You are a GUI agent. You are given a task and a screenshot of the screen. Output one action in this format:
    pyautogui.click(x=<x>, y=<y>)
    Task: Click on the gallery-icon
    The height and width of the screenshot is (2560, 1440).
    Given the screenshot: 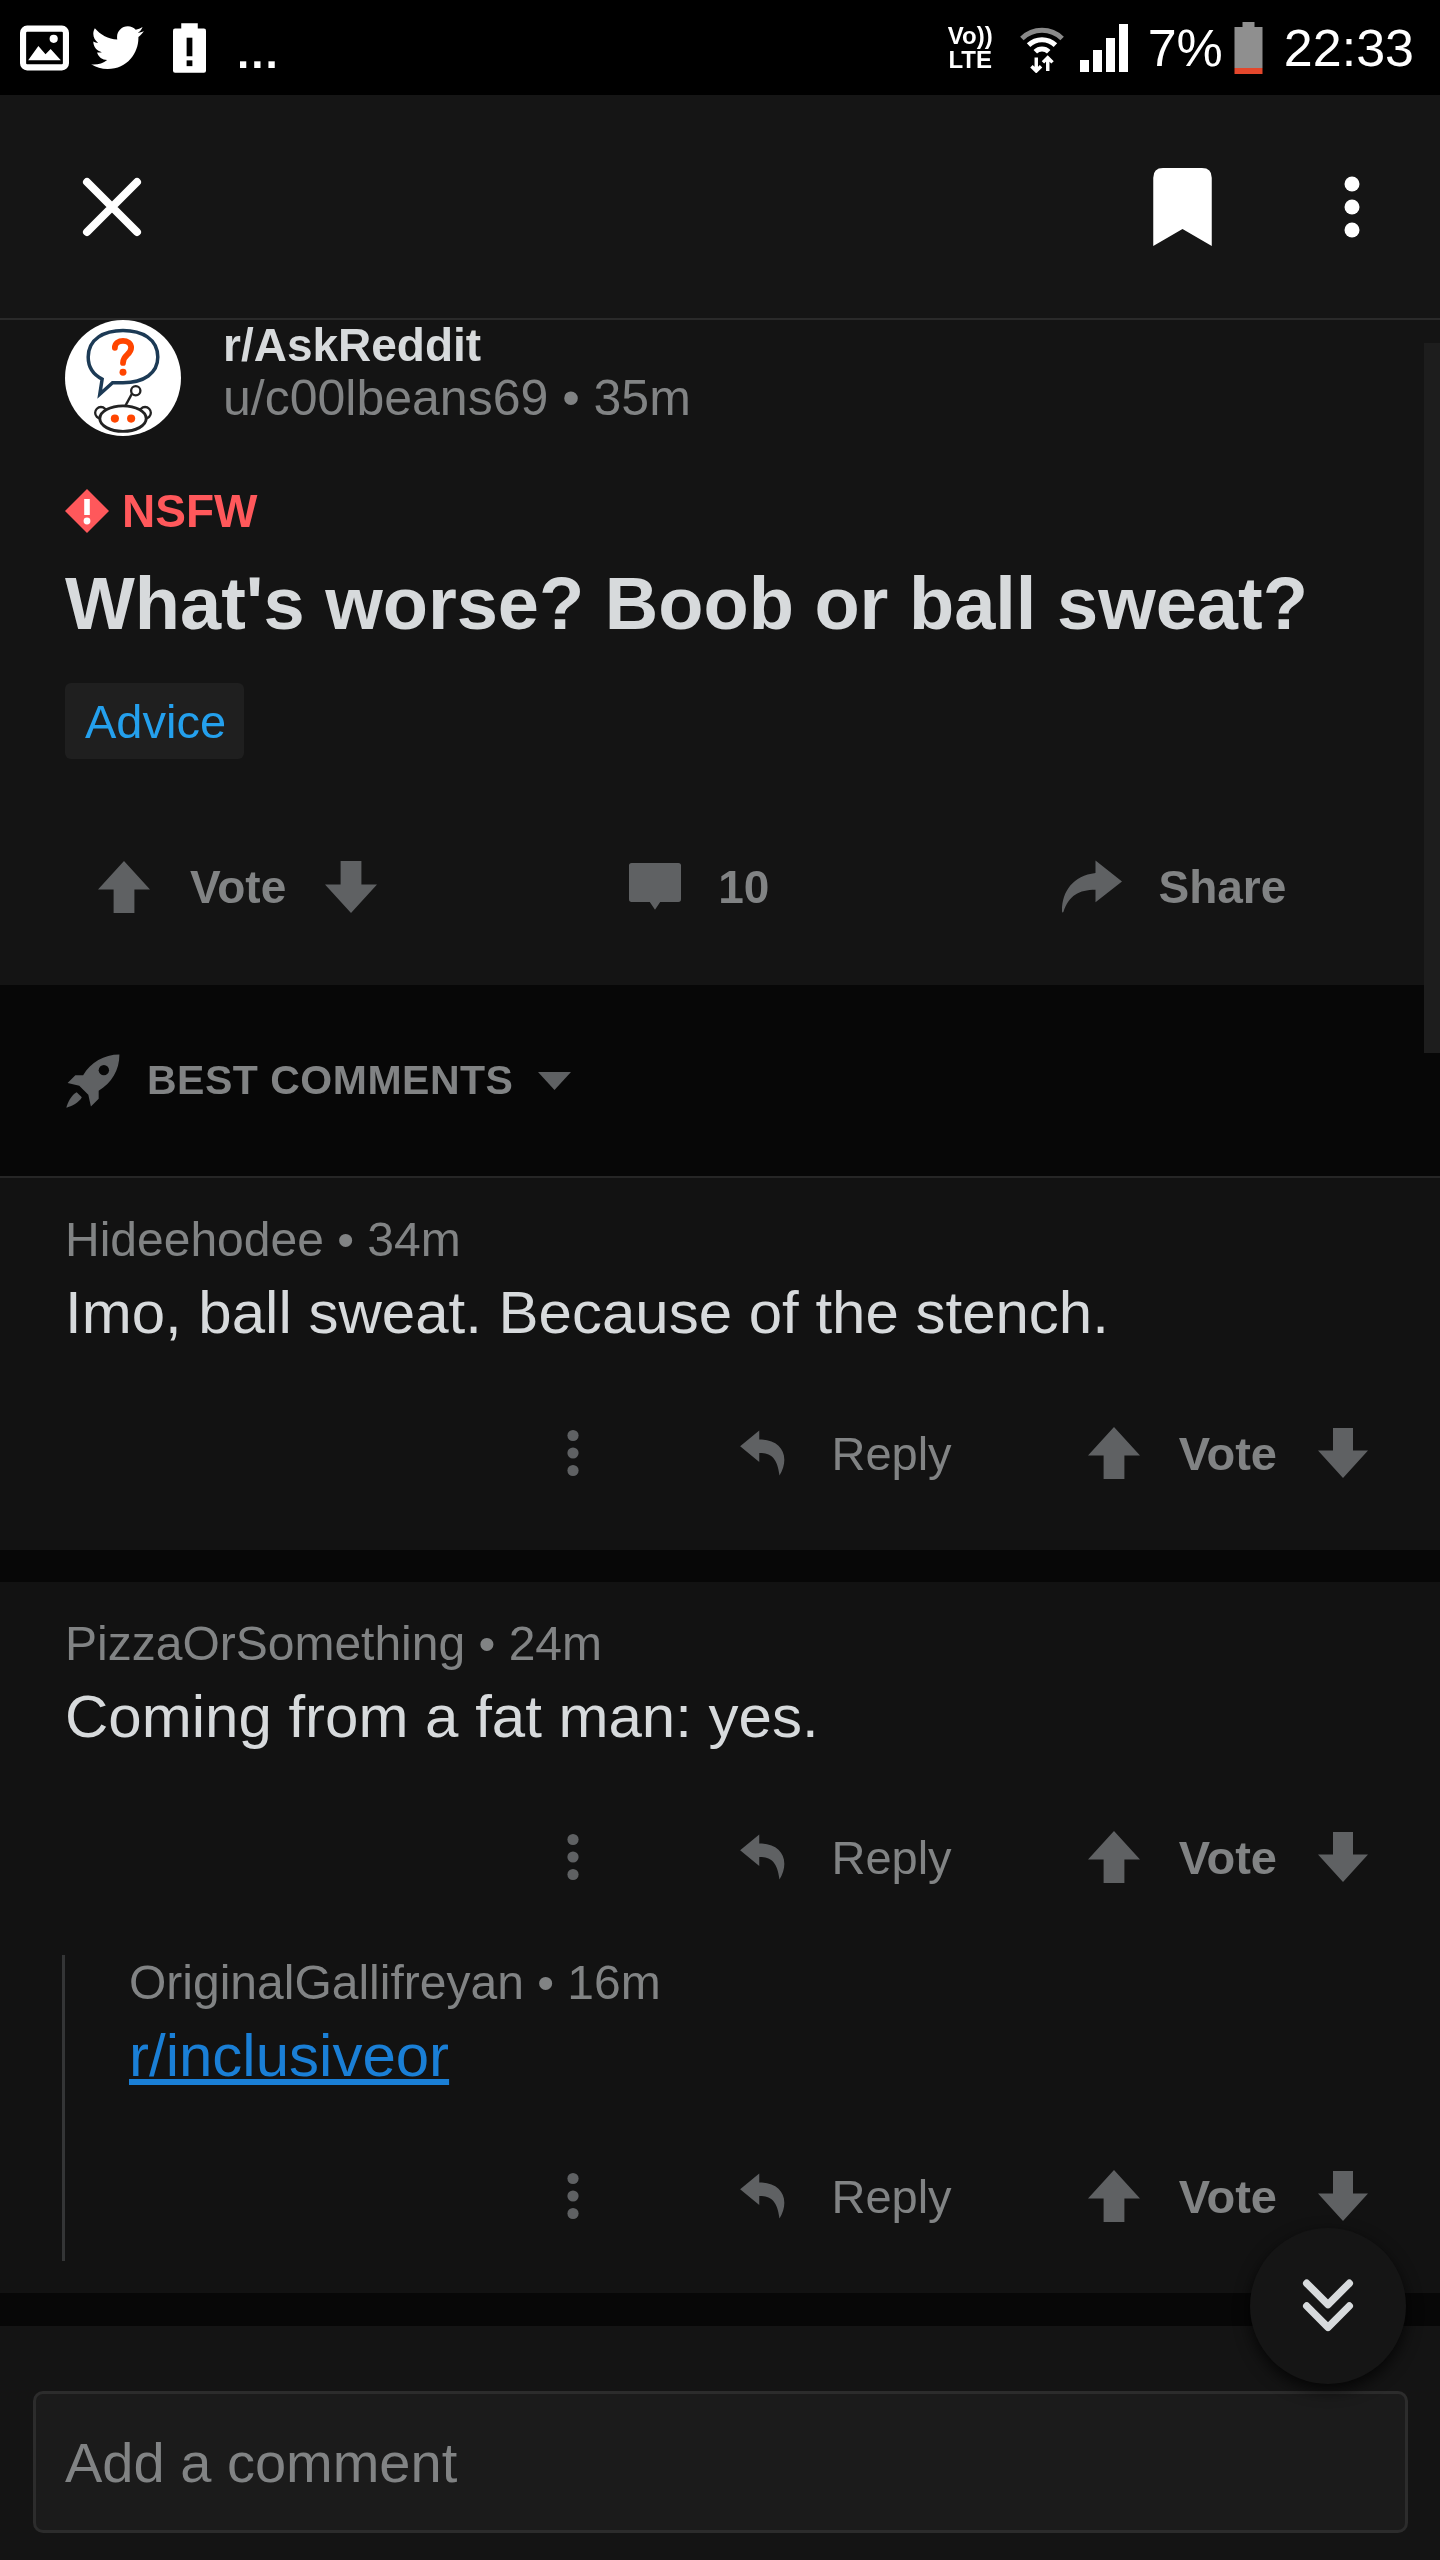 What is the action you would take?
    pyautogui.click(x=44, y=47)
    